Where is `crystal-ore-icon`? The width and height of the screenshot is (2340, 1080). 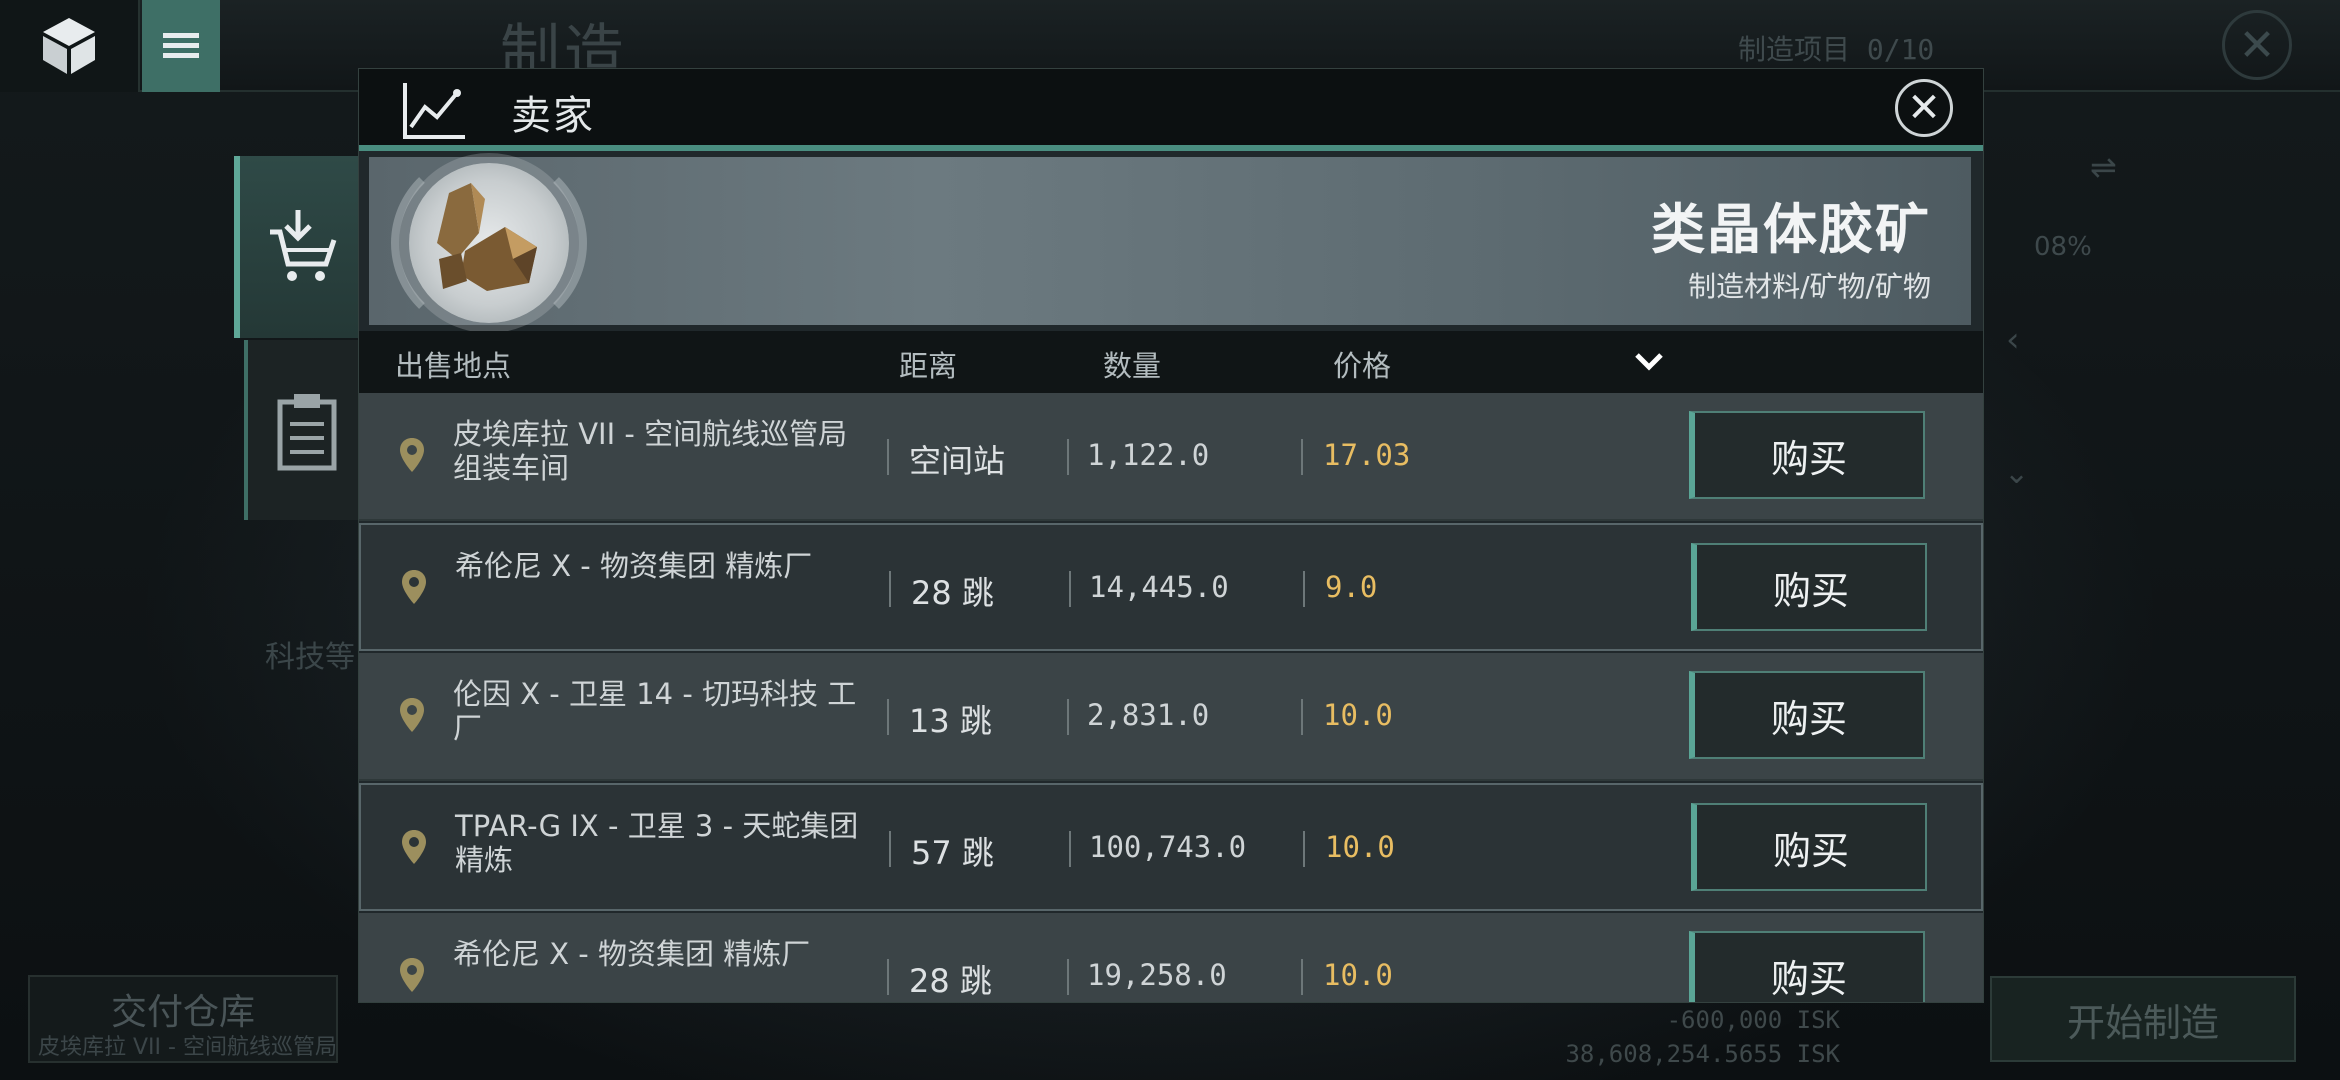 crystal-ore-icon is located at coordinates (487, 237).